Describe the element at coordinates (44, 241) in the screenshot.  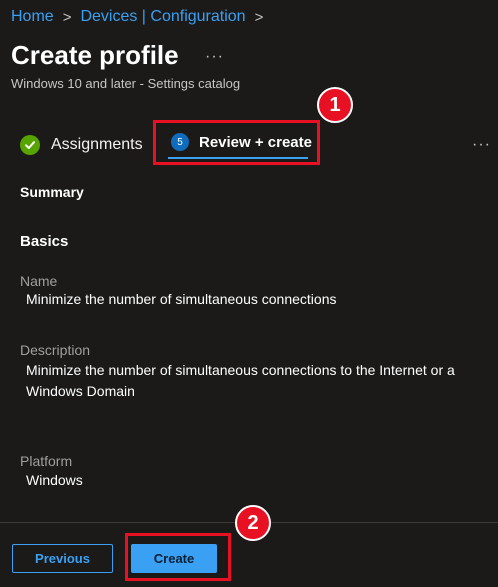
I see `basics-heading: Basics` at that location.